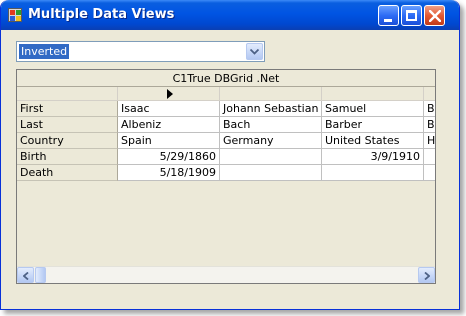  I want to click on grid-row-last: Last Albeniz Bach Barber B, so click(226, 125).